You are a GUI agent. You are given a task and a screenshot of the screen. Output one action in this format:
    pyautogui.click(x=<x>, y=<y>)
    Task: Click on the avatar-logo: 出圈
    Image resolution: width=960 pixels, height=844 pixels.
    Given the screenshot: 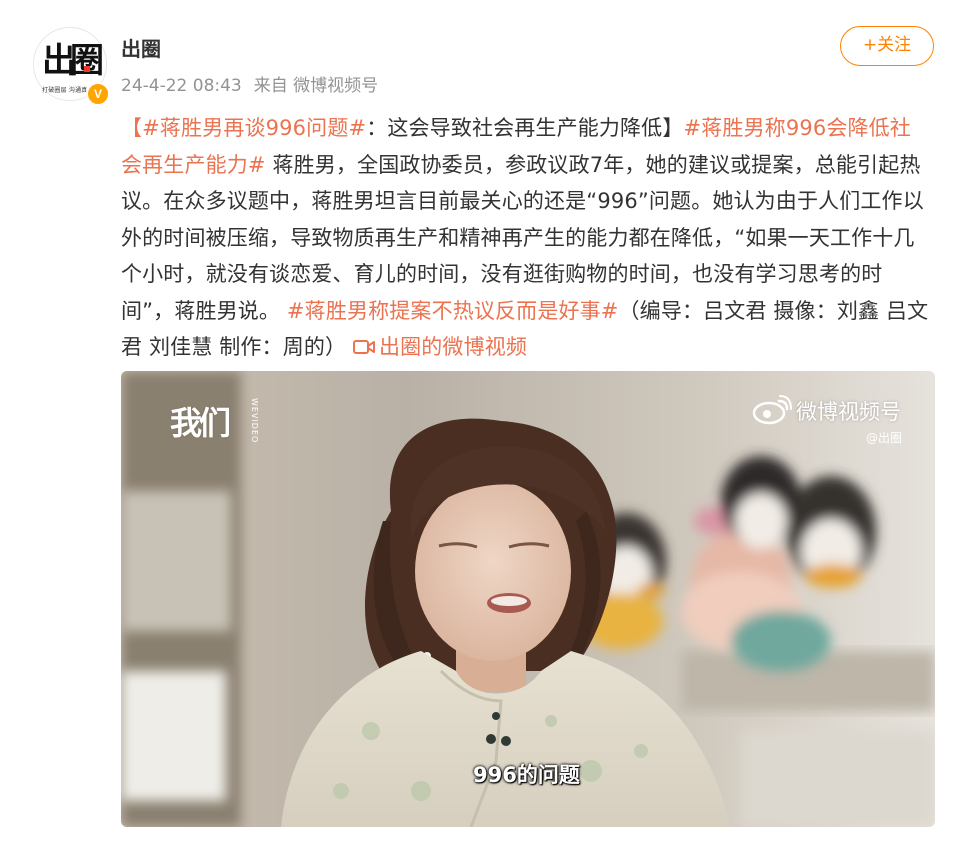 What is the action you would take?
    pyautogui.click(x=72, y=59)
    